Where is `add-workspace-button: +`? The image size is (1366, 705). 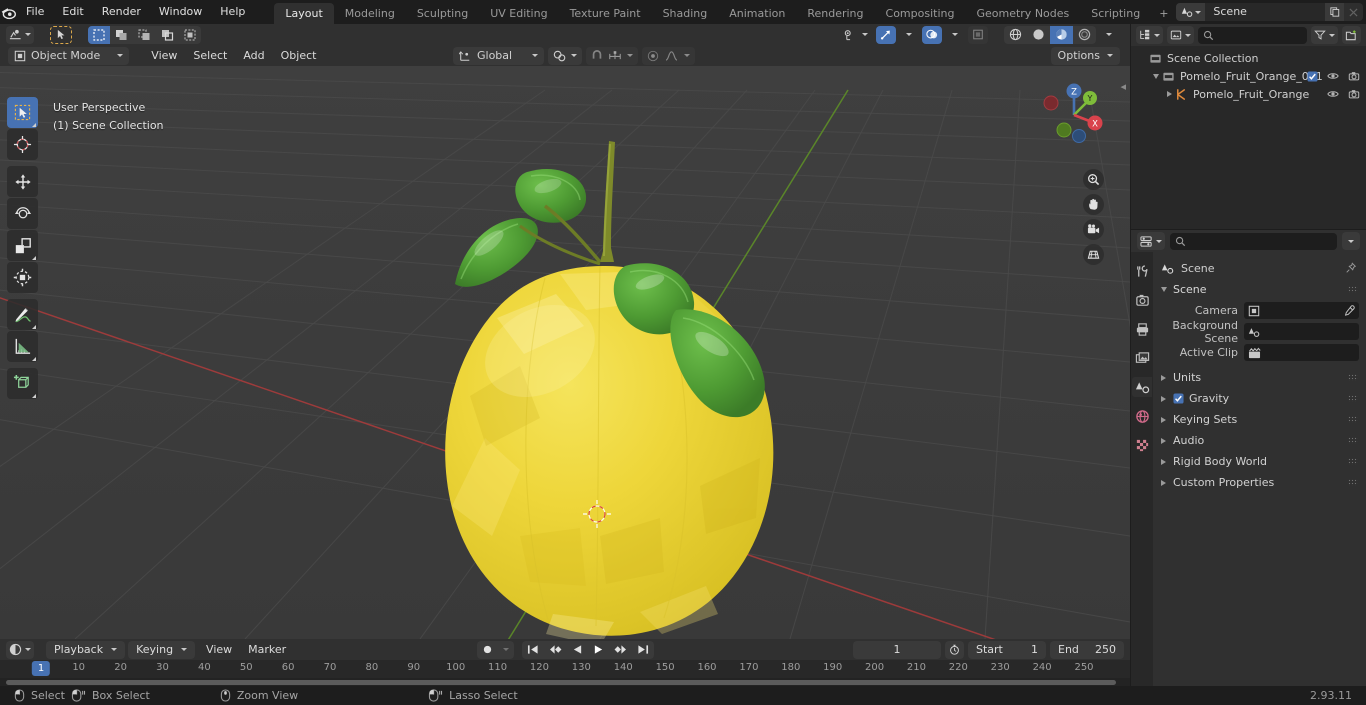 add-workspace-button: + is located at coordinates (1163, 13).